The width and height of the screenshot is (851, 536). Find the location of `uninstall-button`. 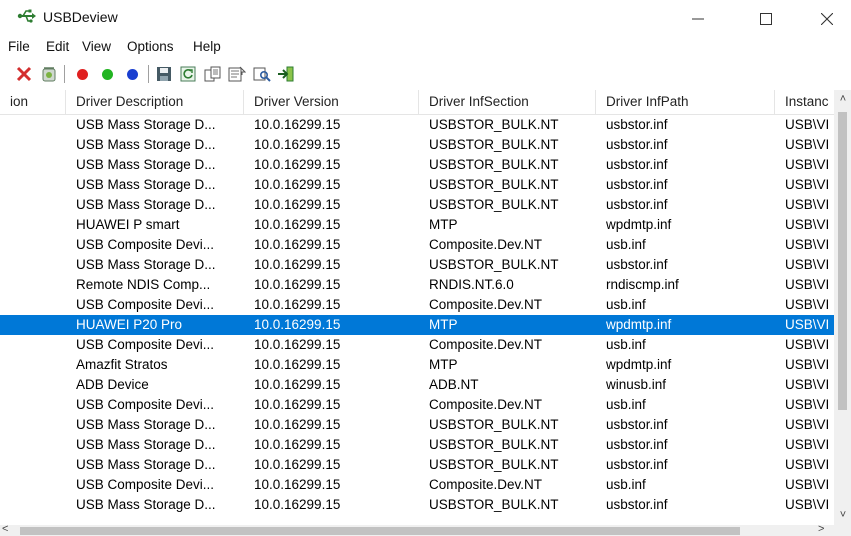

uninstall-button is located at coordinates (49, 74).